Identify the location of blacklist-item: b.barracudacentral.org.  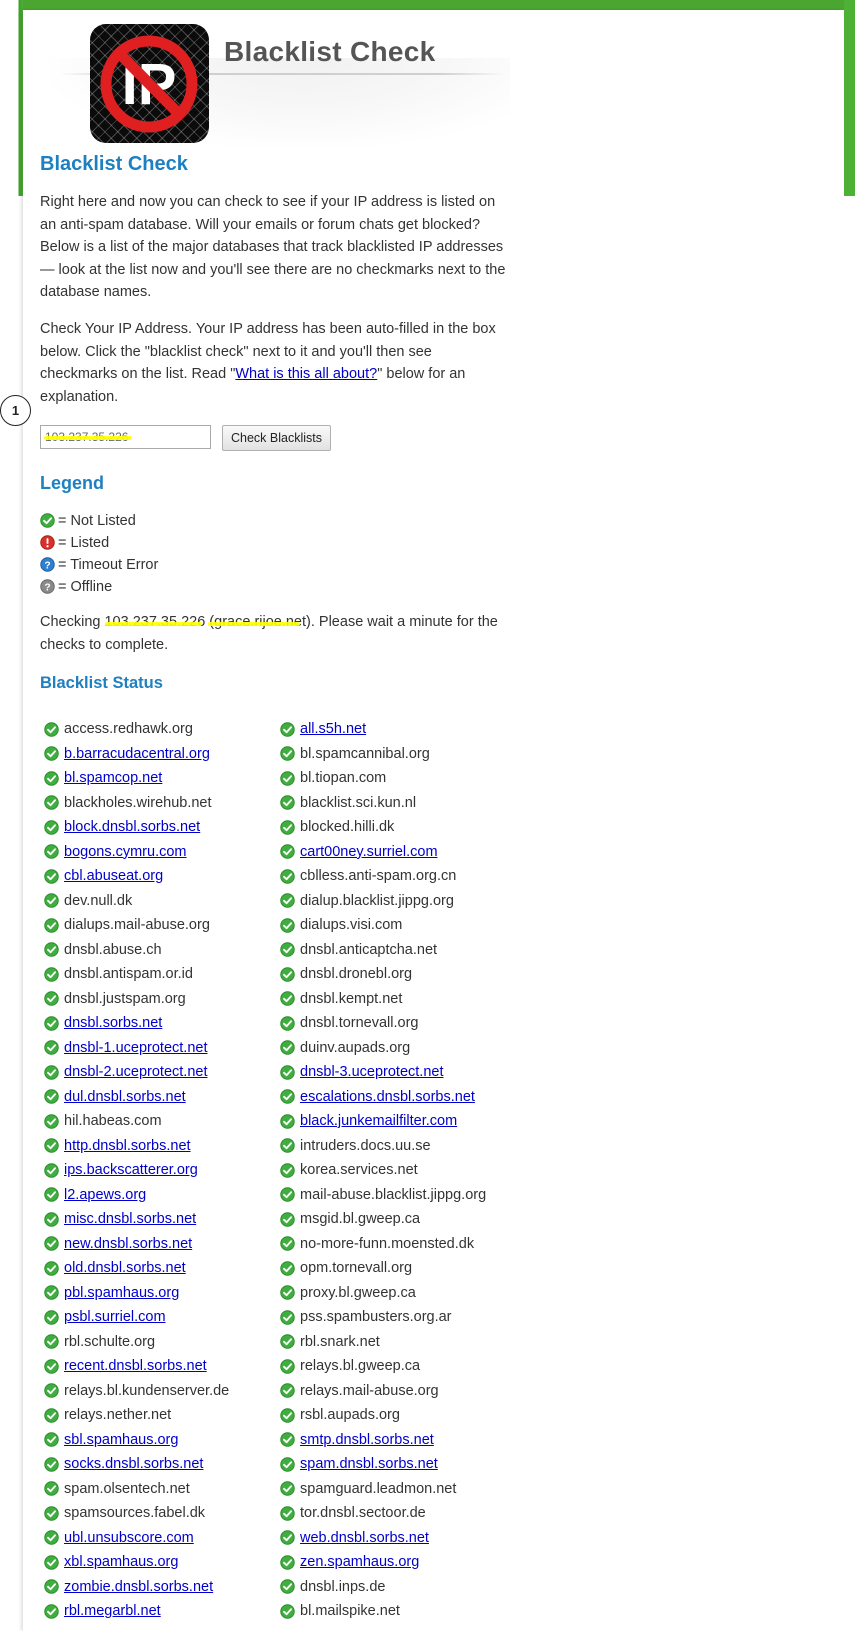
(162, 754).